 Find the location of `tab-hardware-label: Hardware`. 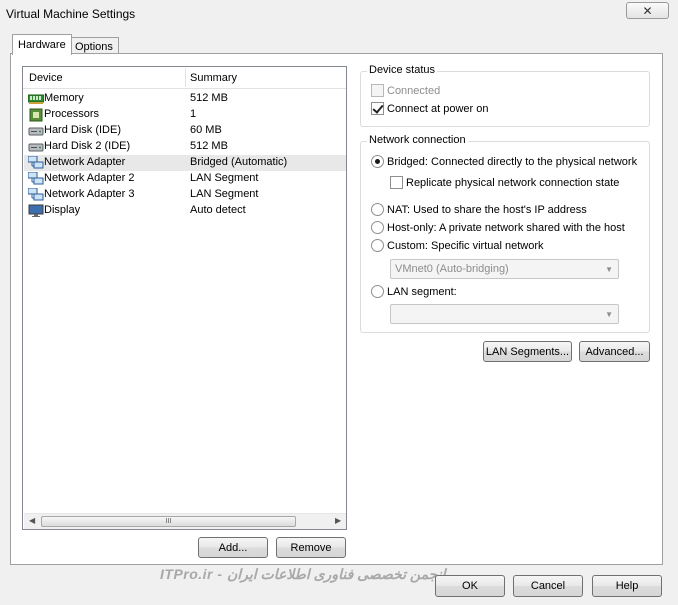

tab-hardware-label: Hardware is located at coordinates (42, 45).